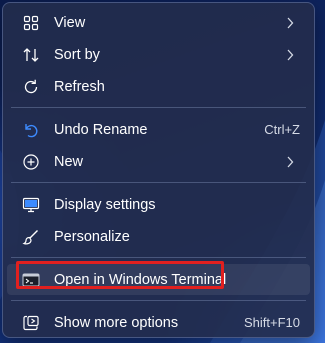  Describe the element at coordinates (31, 130) in the screenshot. I see `undo-icon` at that location.